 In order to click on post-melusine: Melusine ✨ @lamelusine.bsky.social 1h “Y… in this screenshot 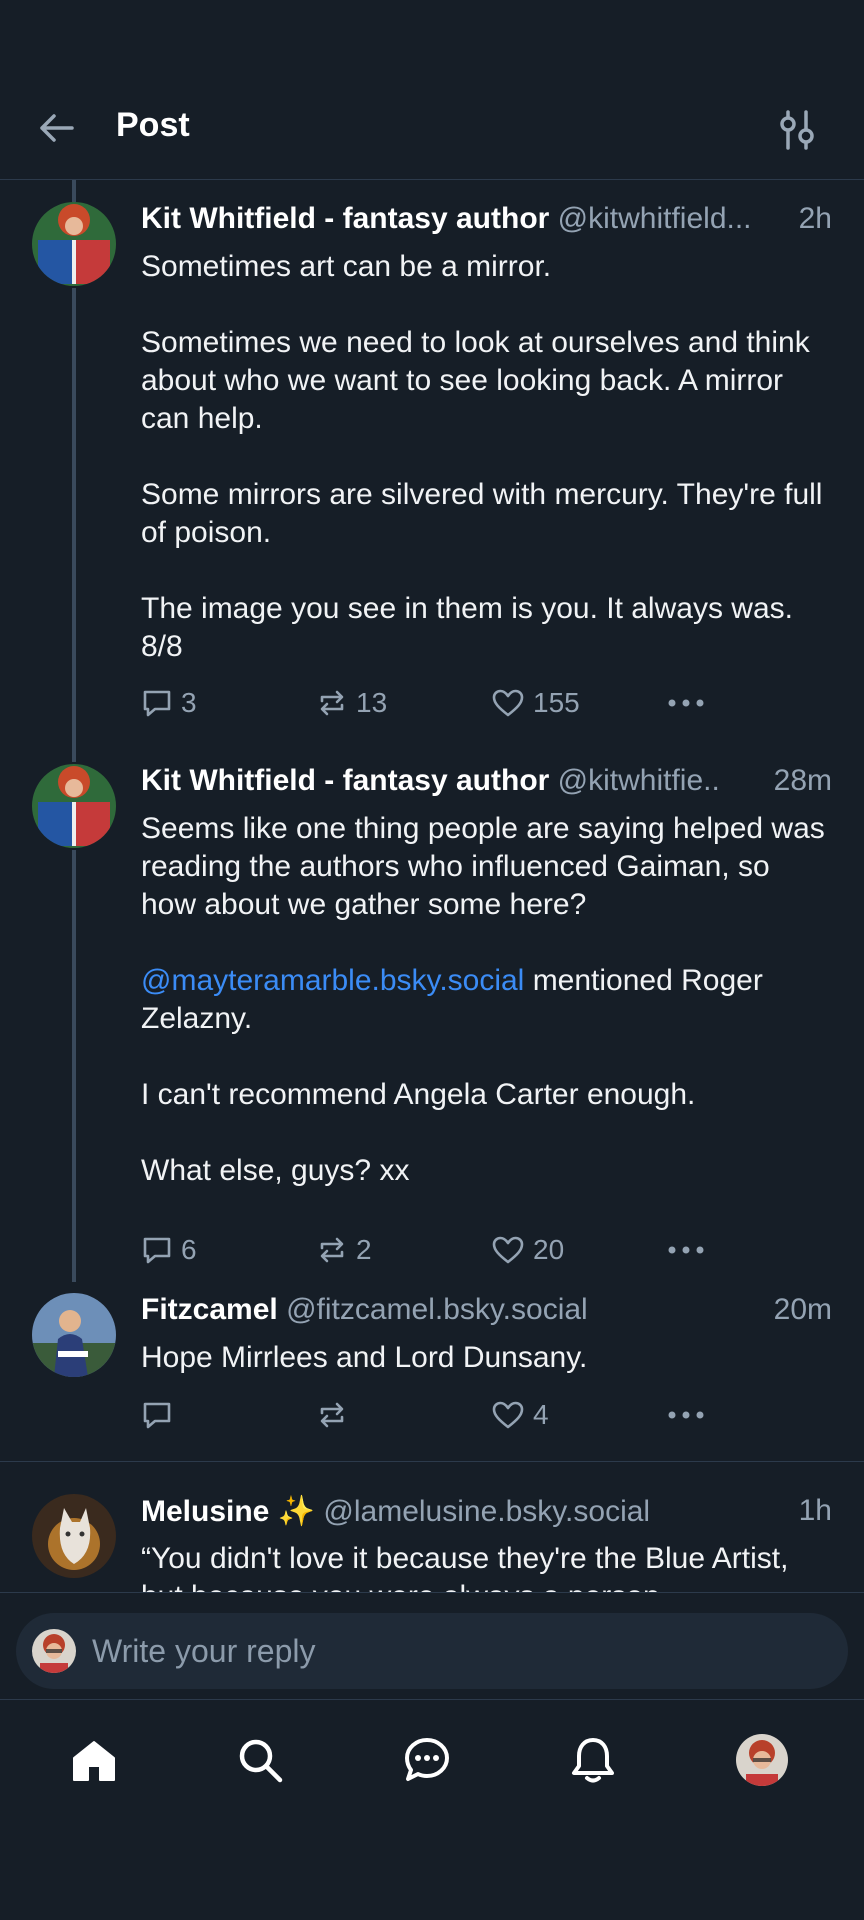, I will do `click(432, 1543)`.